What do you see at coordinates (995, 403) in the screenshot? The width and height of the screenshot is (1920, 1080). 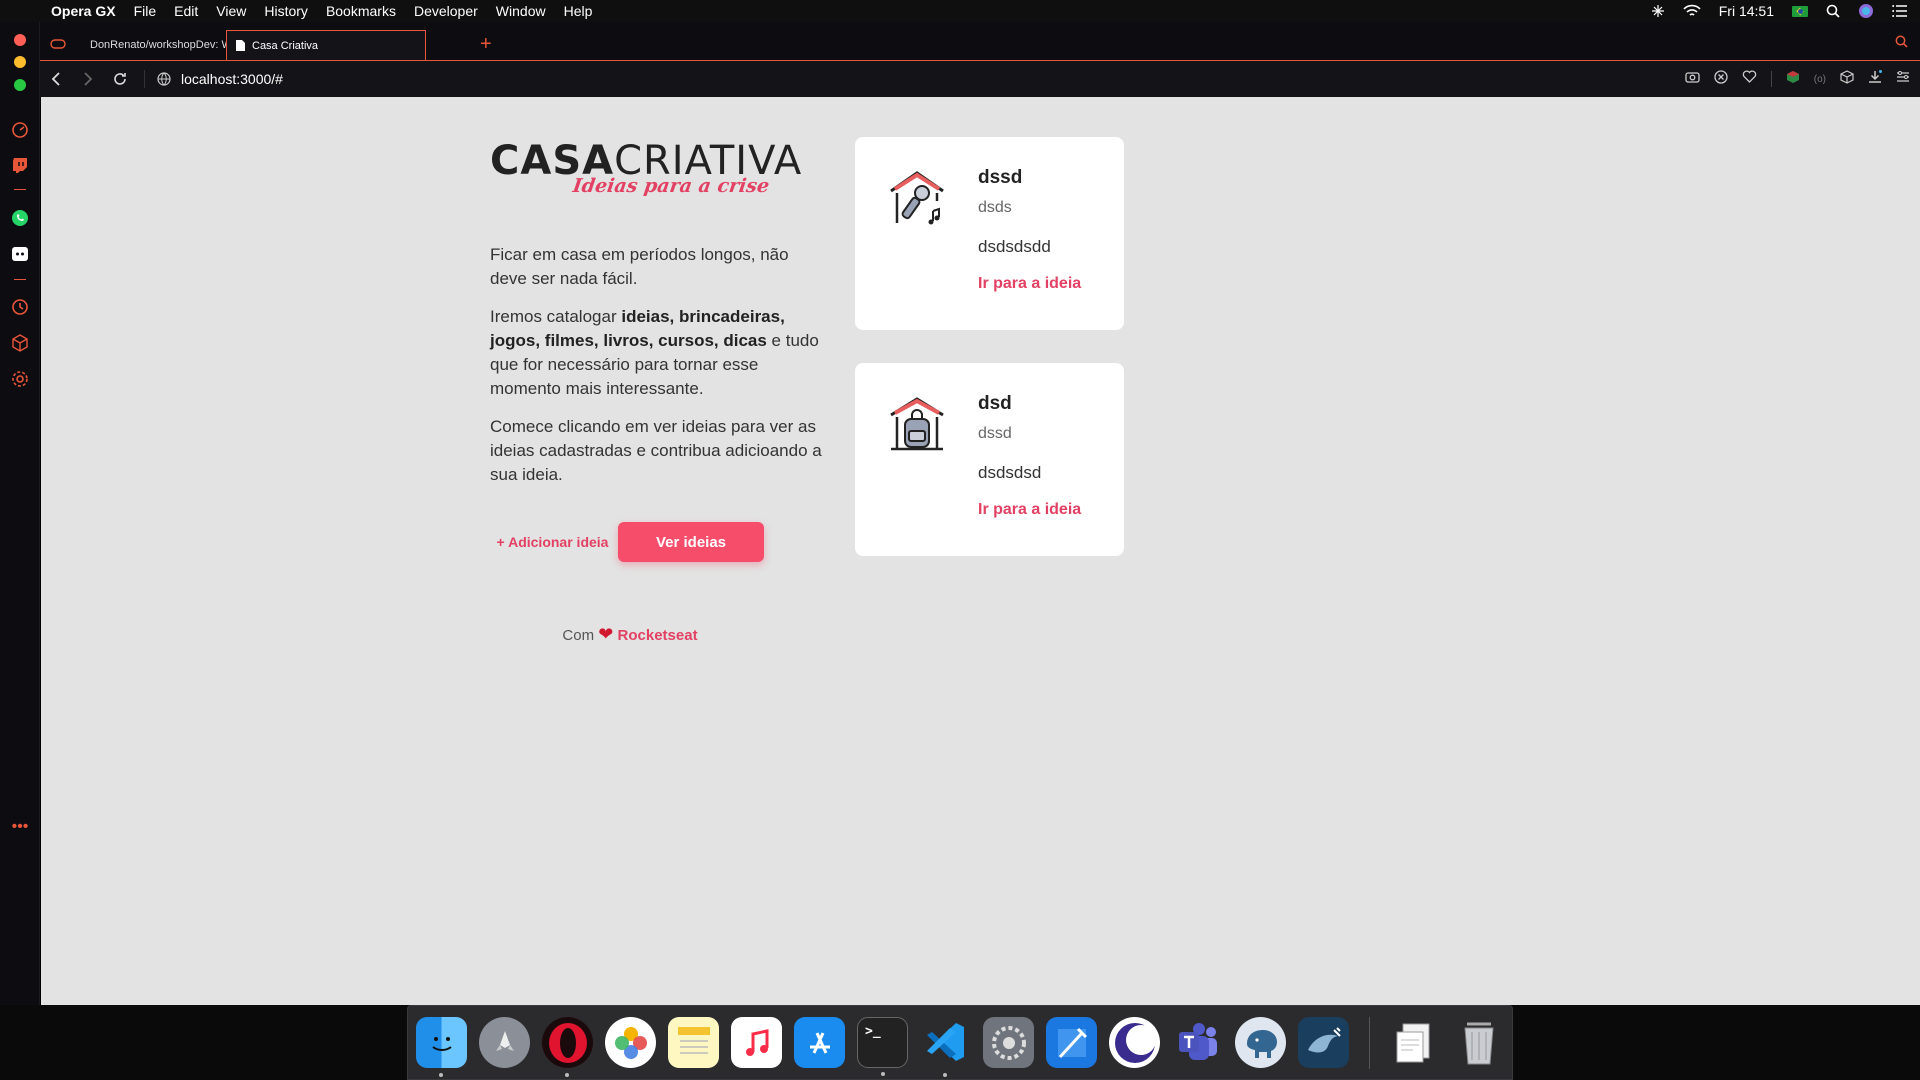 I see `idea-title: dsd` at bounding box center [995, 403].